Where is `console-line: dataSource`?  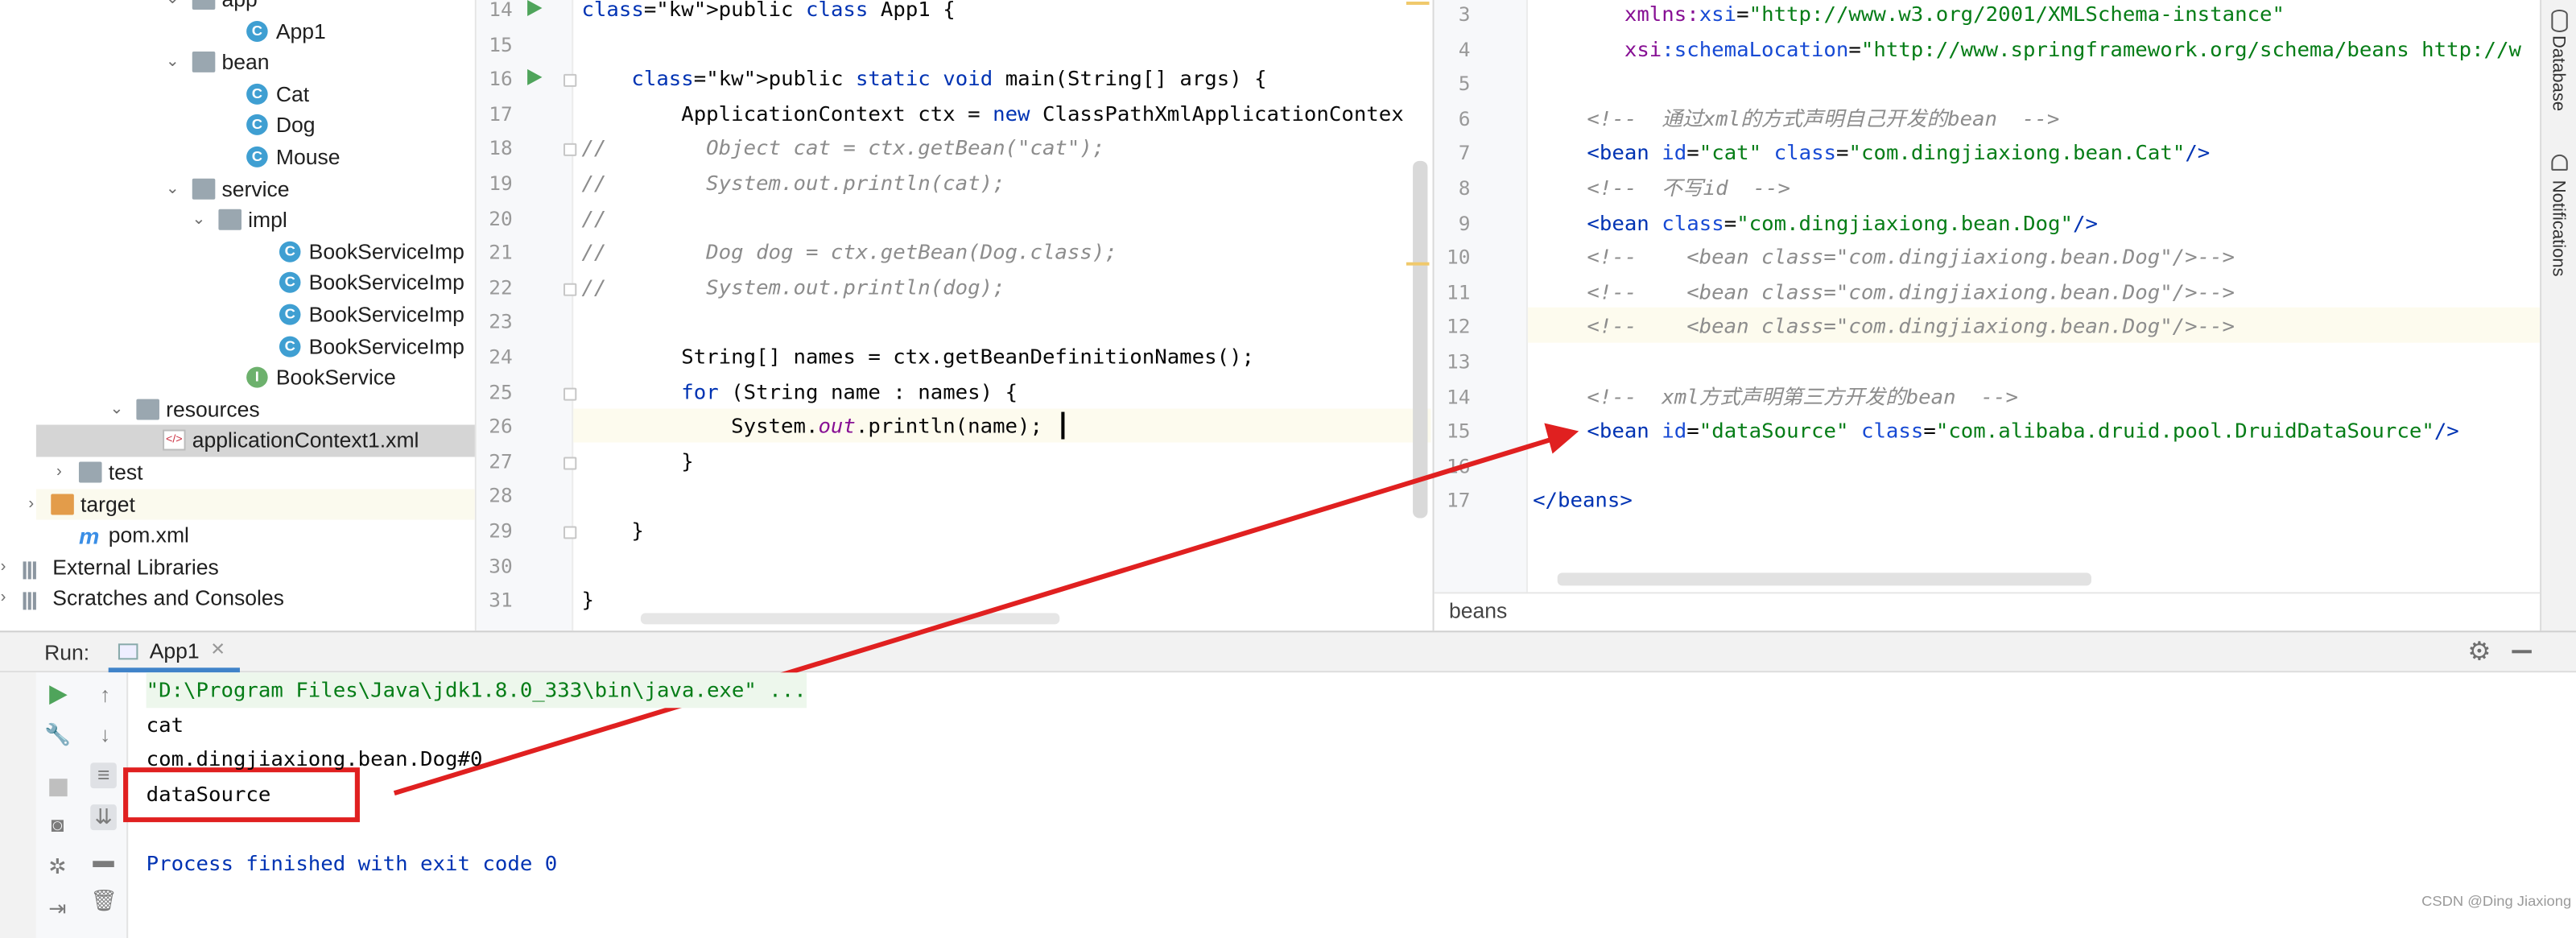 console-line: dataSource is located at coordinates (208, 793).